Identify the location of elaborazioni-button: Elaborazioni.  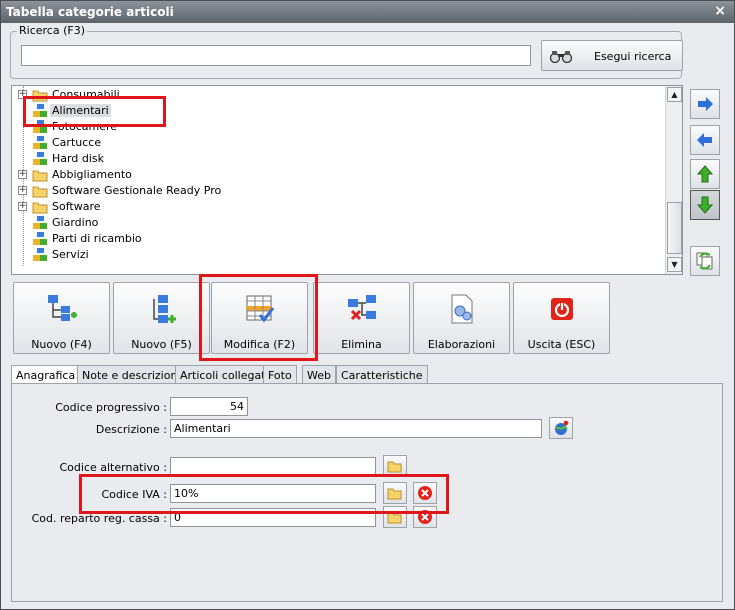
(461, 318).